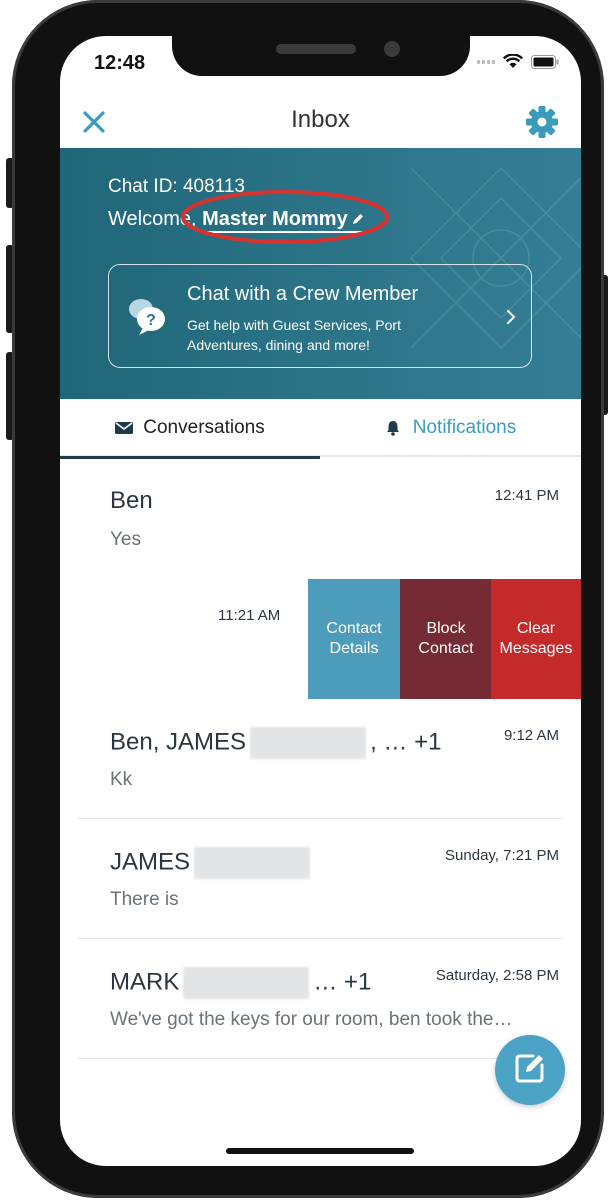 This screenshot has height=1200, width=609. I want to click on conversation-time: 12:41 PM, so click(526, 495).